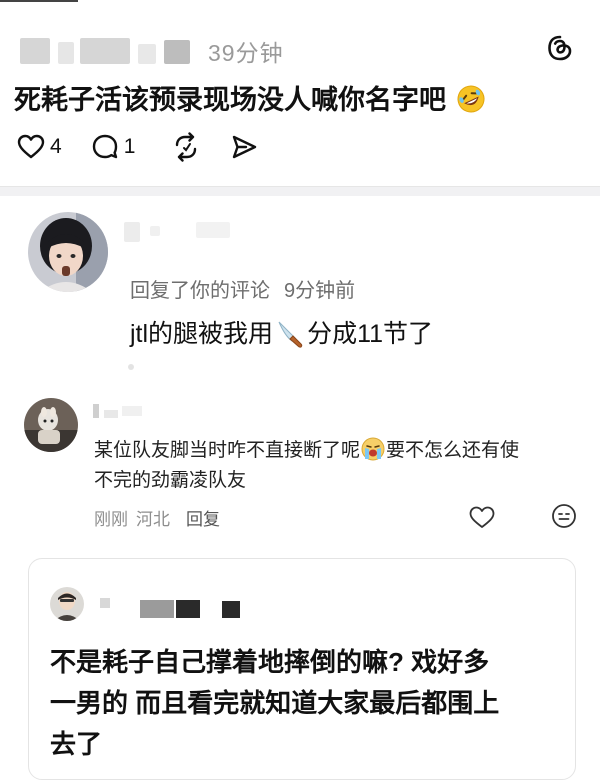 Image resolution: width=600 pixels, height=780 pixels. I want to click on comment-text: 某位队友脚当时咋不直接断了呢 要不怎么还有使 不完的劲霸凌队友, so click(329, 466).